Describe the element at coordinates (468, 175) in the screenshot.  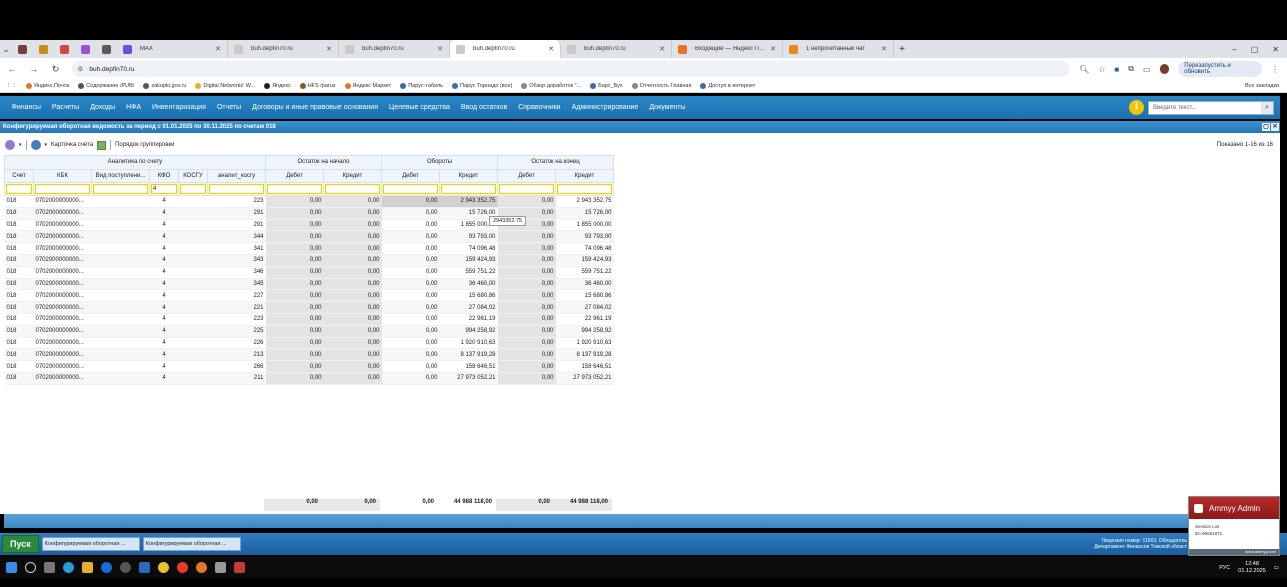
I see `column-header-9: Кредит` at that location.